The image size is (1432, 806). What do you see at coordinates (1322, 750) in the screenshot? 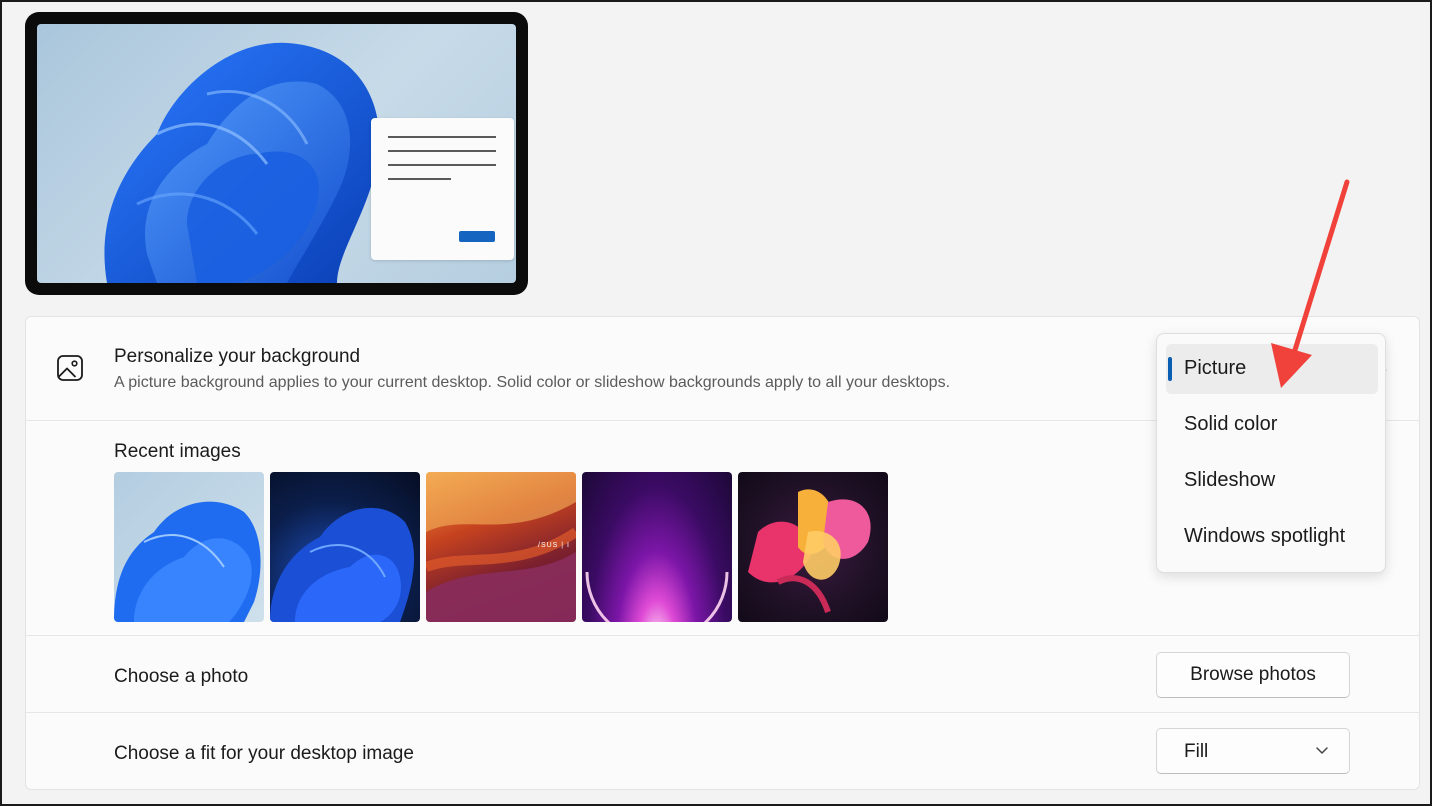
I see `chevron-down-icon` at bounding box center [1322, 750].